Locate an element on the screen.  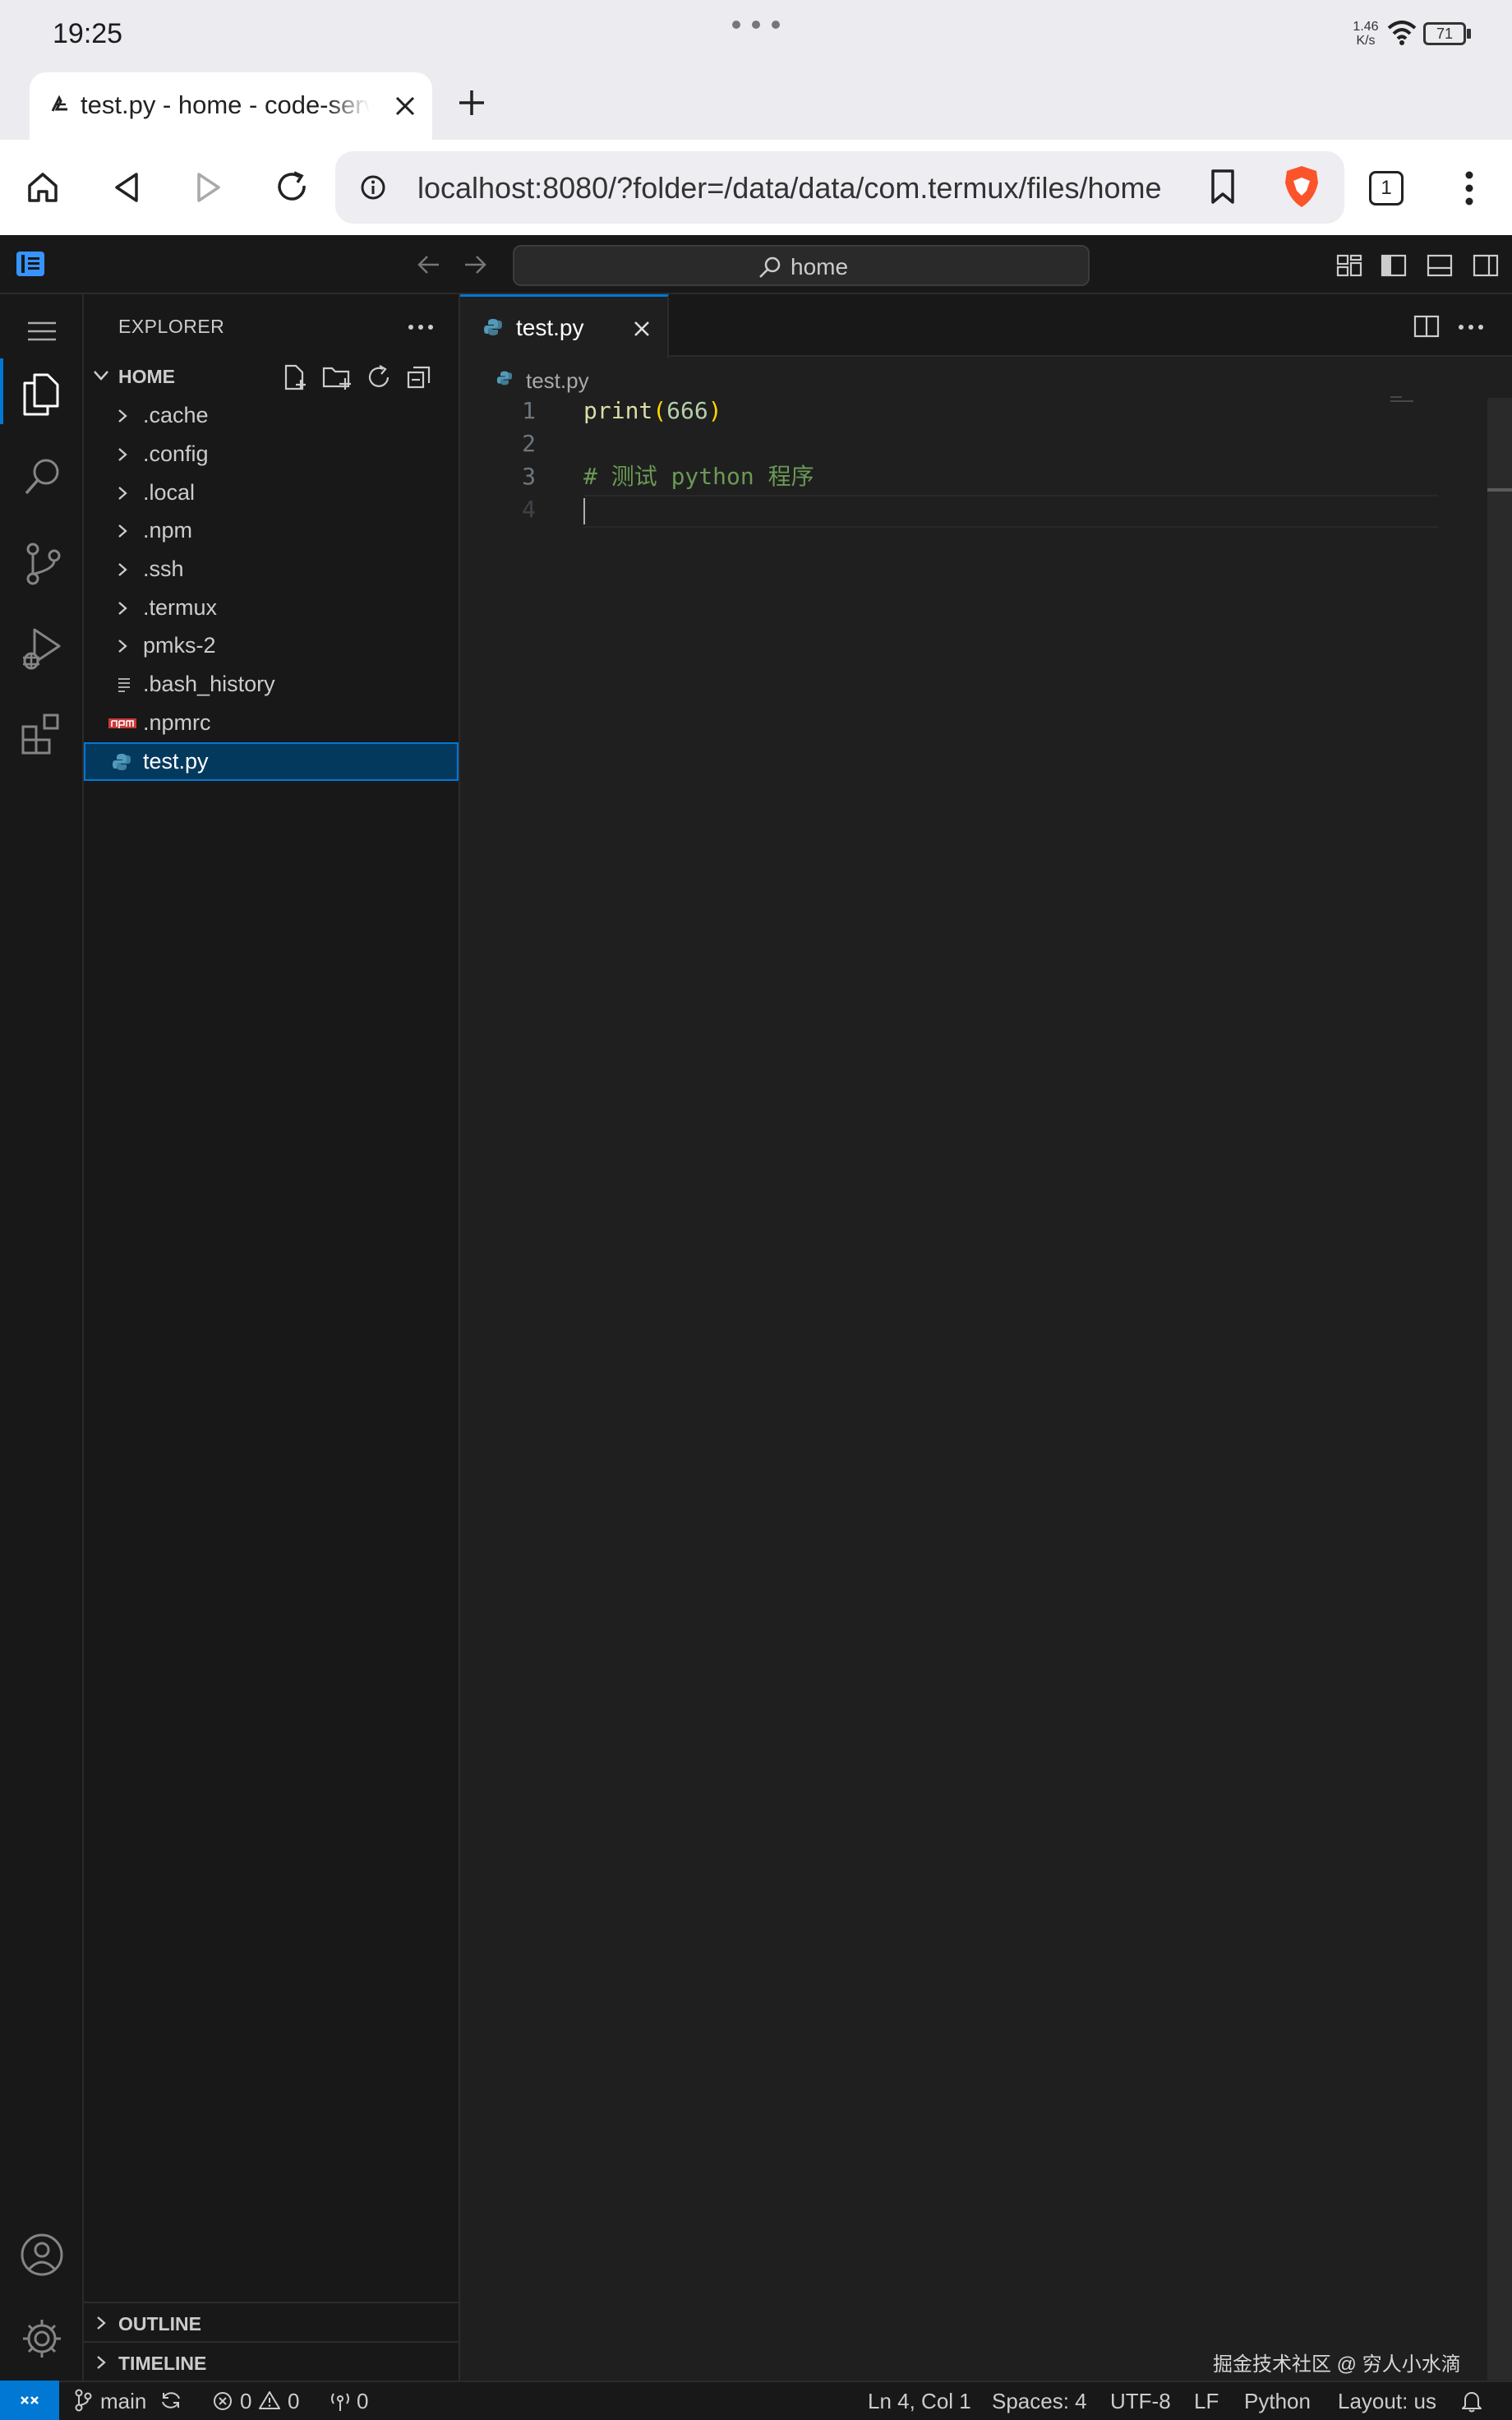
tree-folder-pmks: pmks-2 is located at coordinates (272, 645).